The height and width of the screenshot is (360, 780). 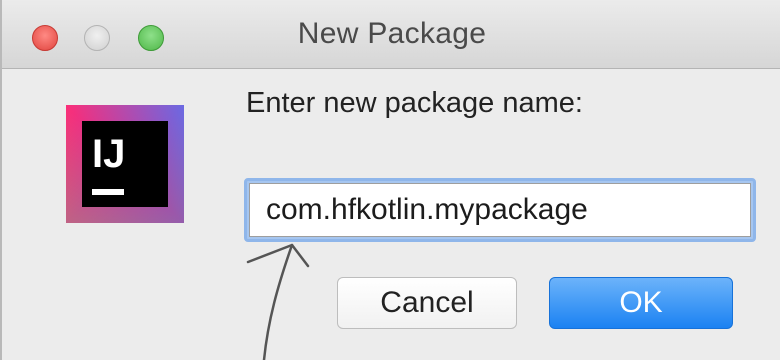 I want to click on ok-button: OK, so click(x=641, y=303).